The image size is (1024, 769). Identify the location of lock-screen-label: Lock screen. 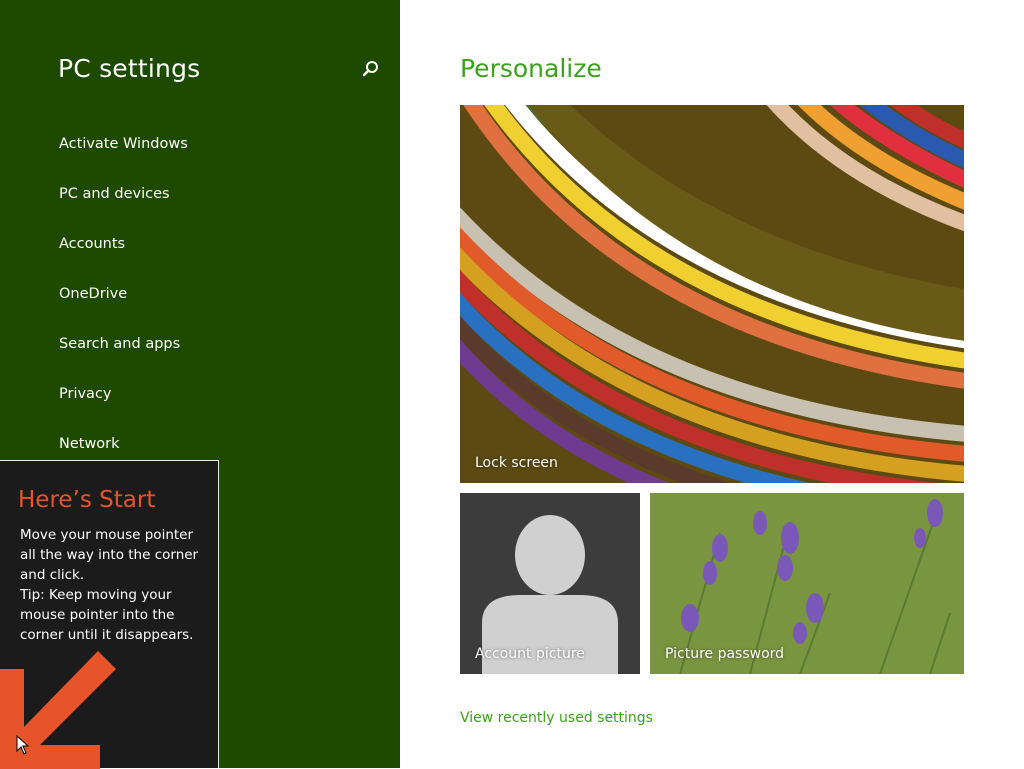
(516, 463).